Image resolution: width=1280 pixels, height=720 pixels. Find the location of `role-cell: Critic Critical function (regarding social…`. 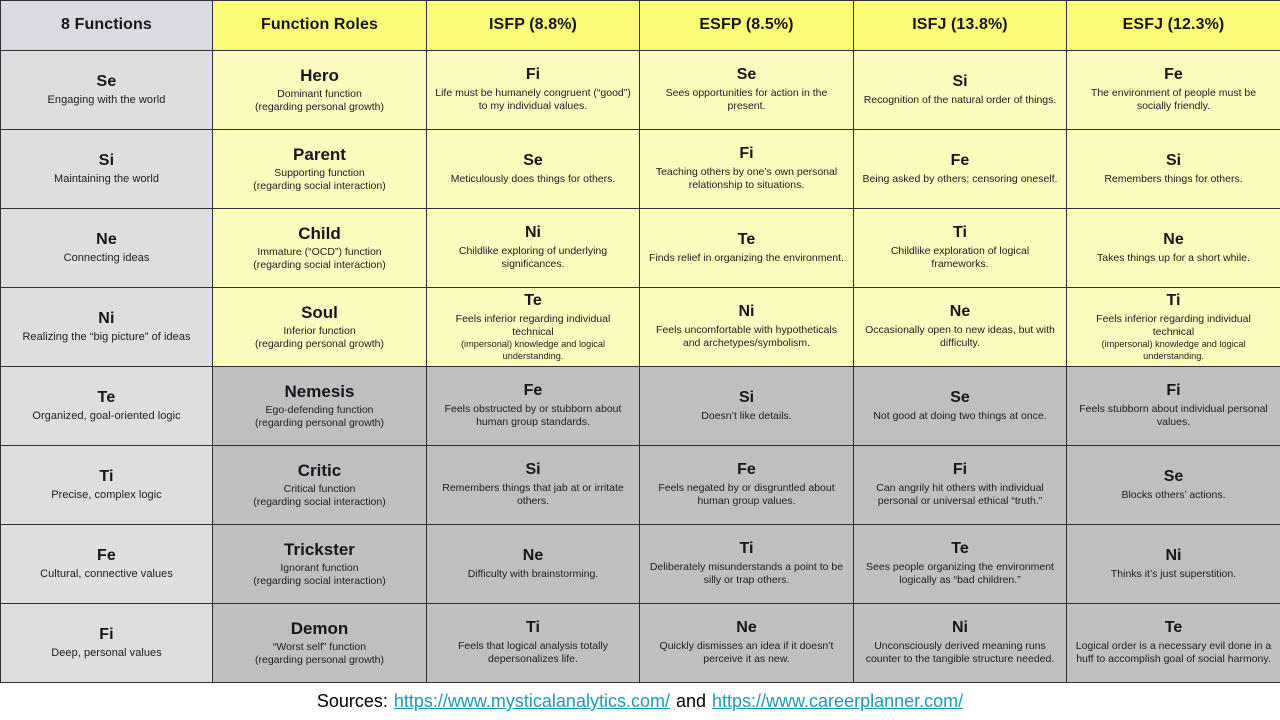

role-cell: Critic Critical function (regarding social… is located at coordinates (319, 485).